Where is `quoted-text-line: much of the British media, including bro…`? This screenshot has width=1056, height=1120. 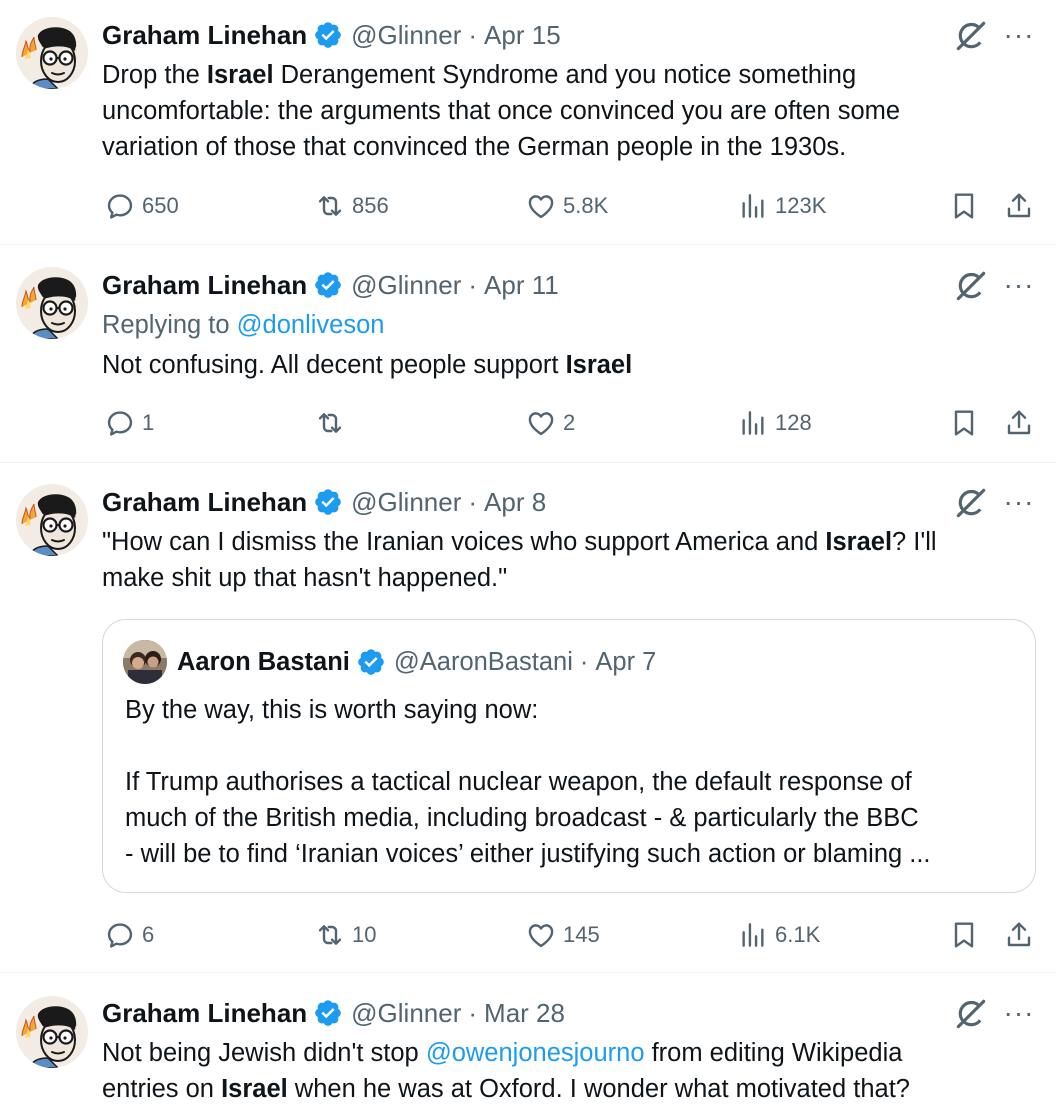 quoted-text-line: much of the British media, including bro… is located at coordinates (522, 818).